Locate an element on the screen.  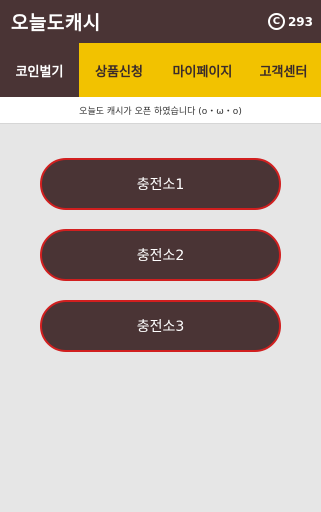
notice-banner: 오늘도 캐시가 오픈 하였습니다 (o・ω・o) is located at coordinates (160, 110).